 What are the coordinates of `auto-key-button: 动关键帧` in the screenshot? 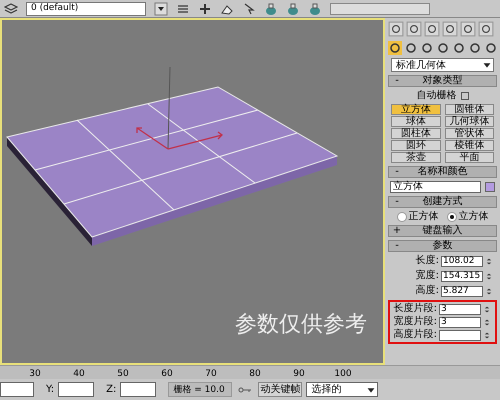 It's located at (280, 389).